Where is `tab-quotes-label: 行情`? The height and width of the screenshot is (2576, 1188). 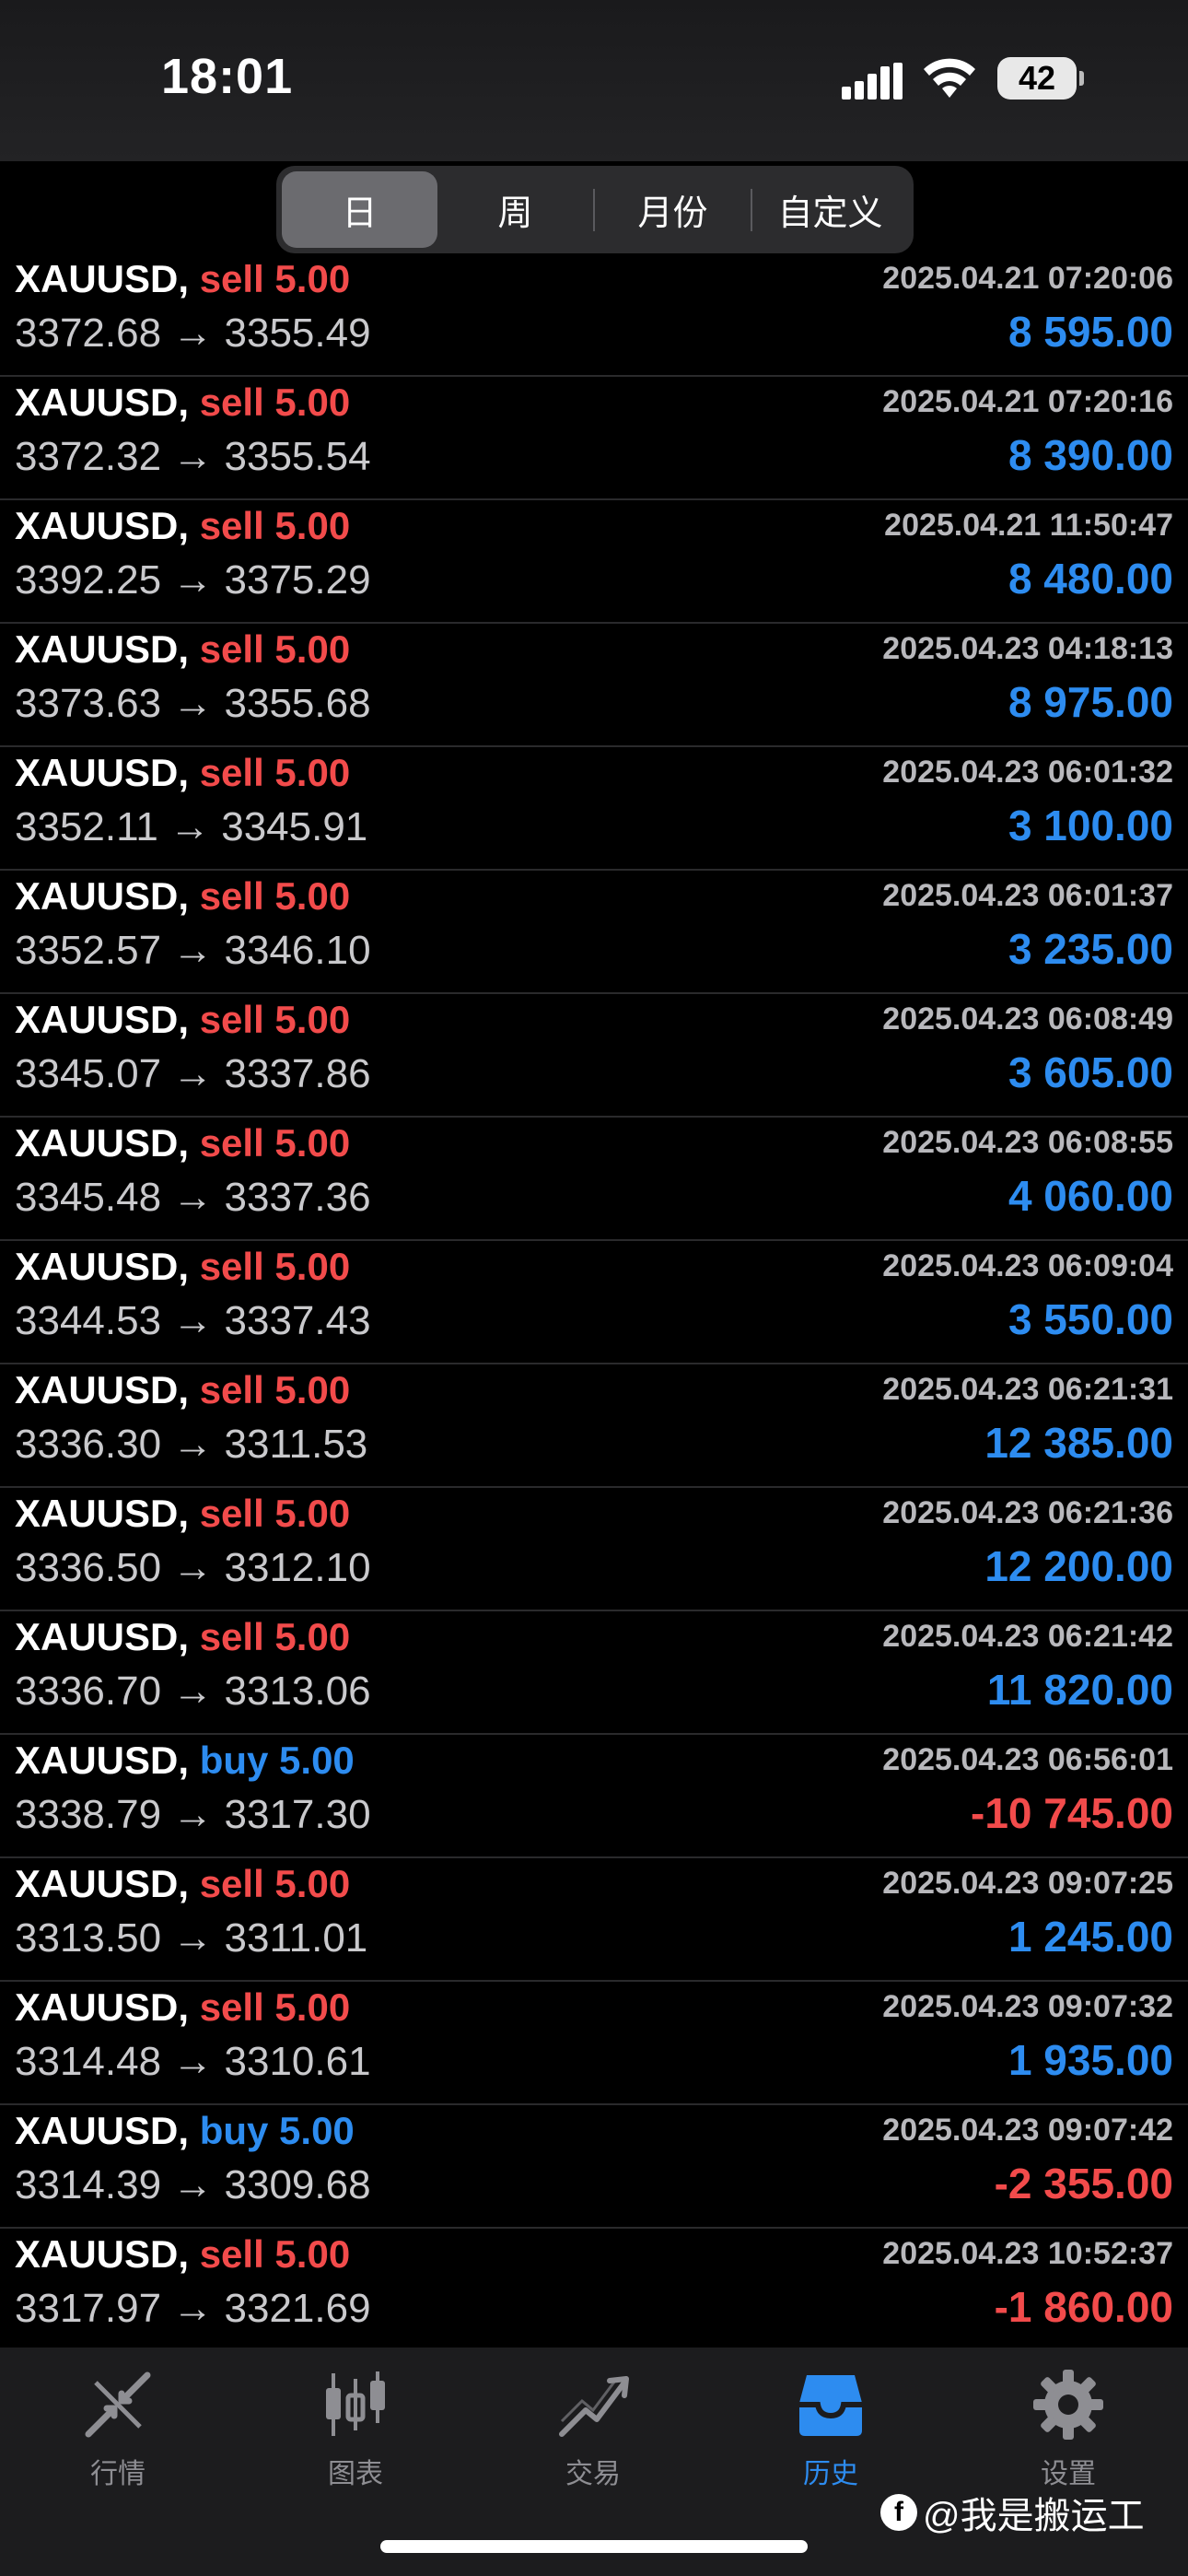 tab-quotes-label: 行情 is located at coordinates (118, 2474).